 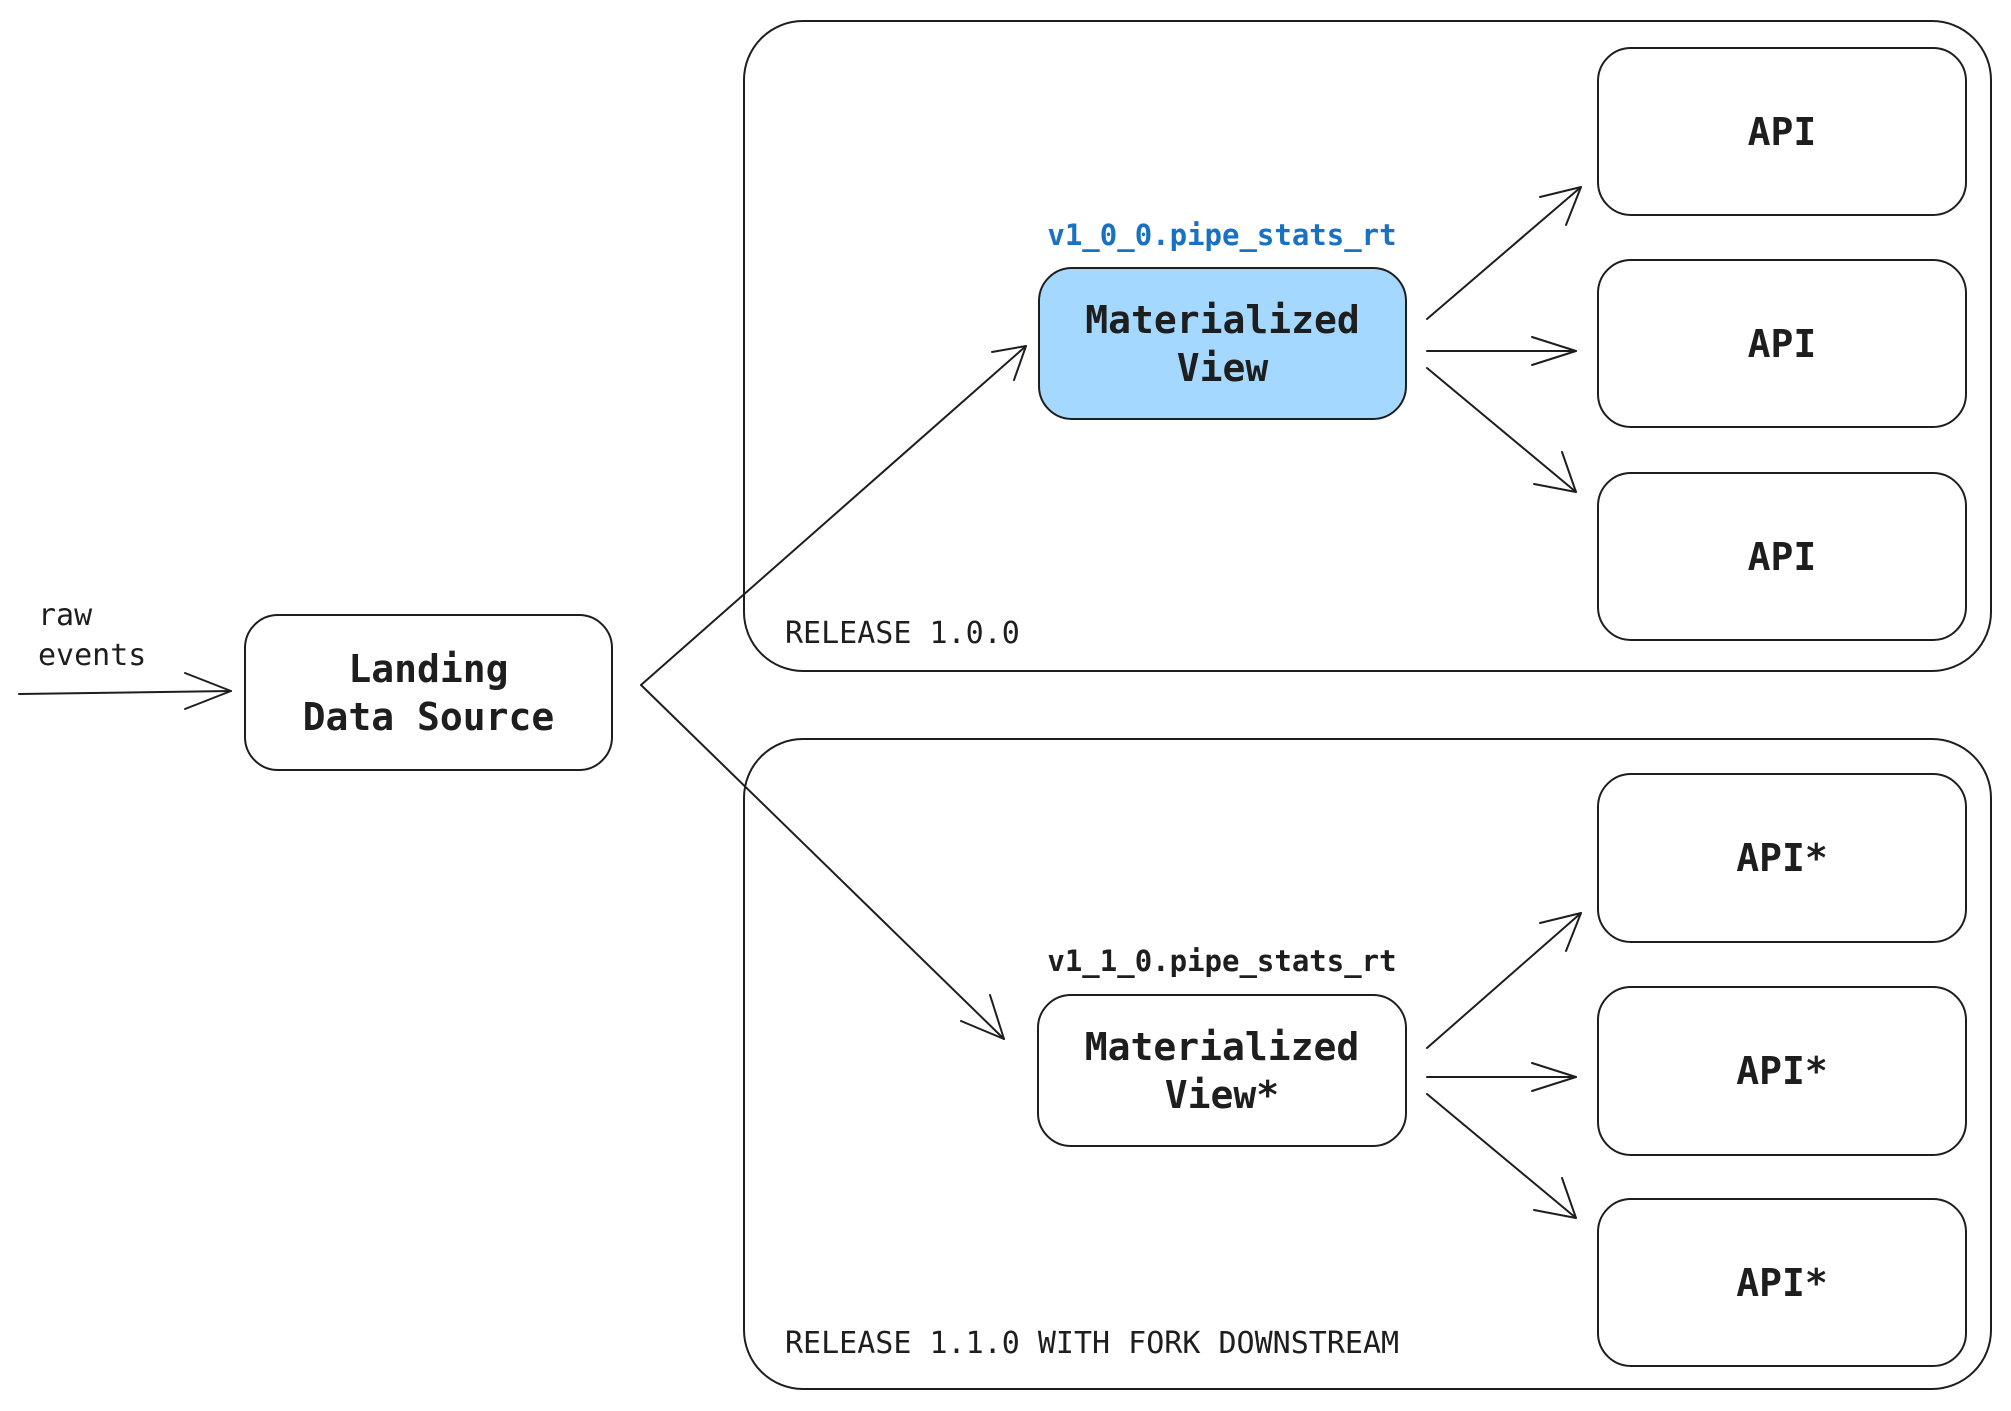 What do you see at coordinates (1782, 131) in the screenshot?
I see `api-node-1-1: API` at bounding box center [1782, 131].